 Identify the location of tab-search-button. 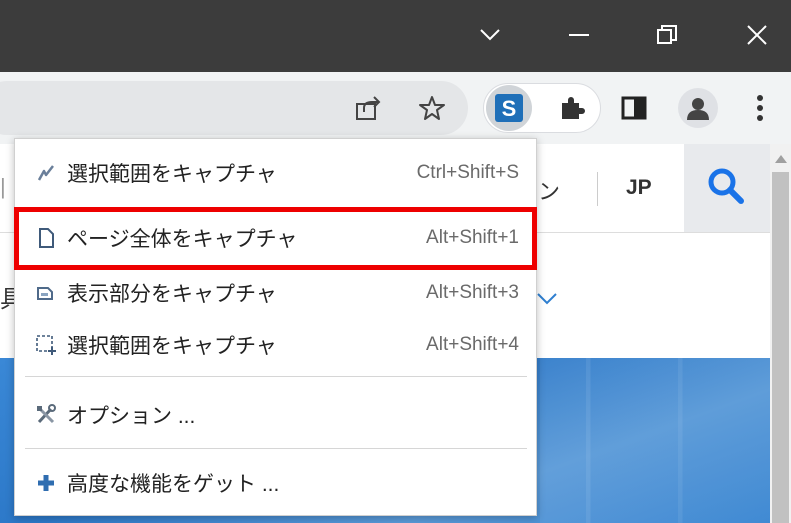
(490, 35).